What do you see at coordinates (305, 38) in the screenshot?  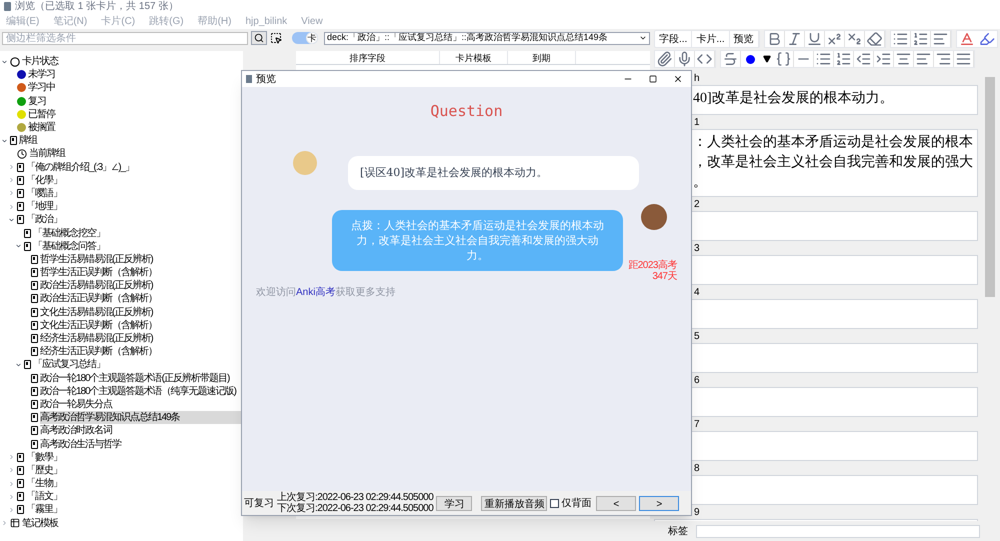 I see `mode-toggle: 卡` at bounding box center [305, 38].